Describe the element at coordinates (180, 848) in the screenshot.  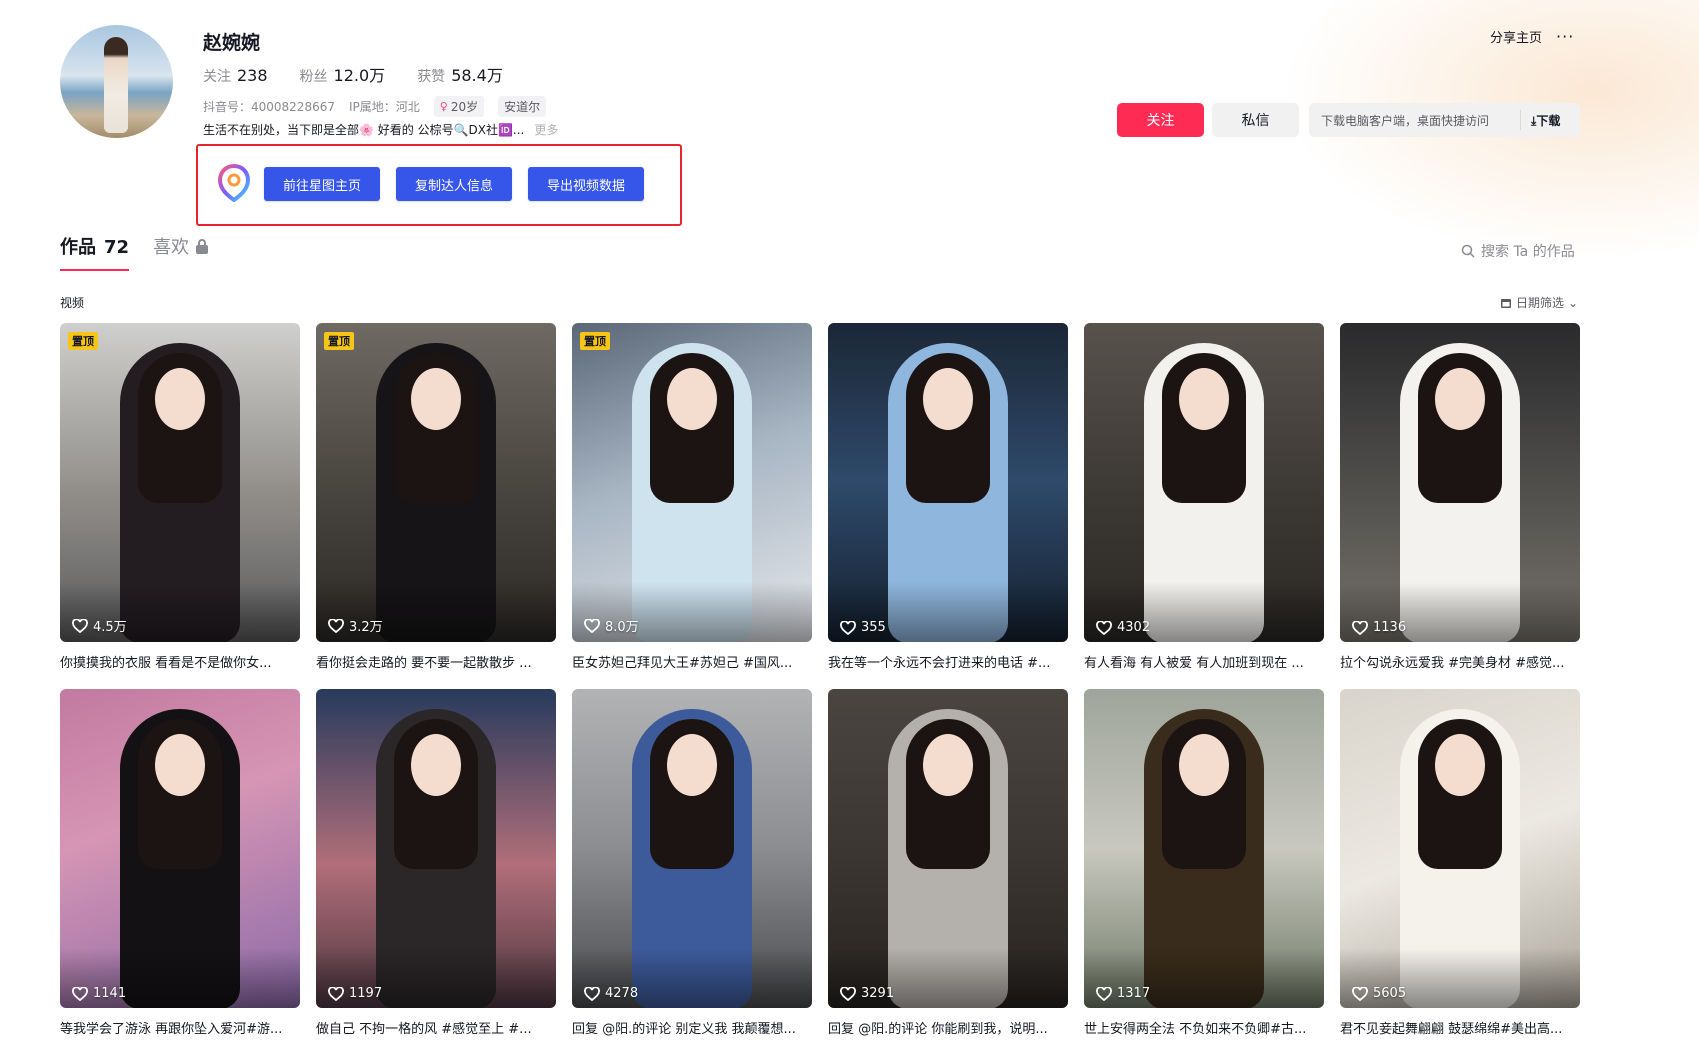
I see `video-thumbnail: 1141` at that location.